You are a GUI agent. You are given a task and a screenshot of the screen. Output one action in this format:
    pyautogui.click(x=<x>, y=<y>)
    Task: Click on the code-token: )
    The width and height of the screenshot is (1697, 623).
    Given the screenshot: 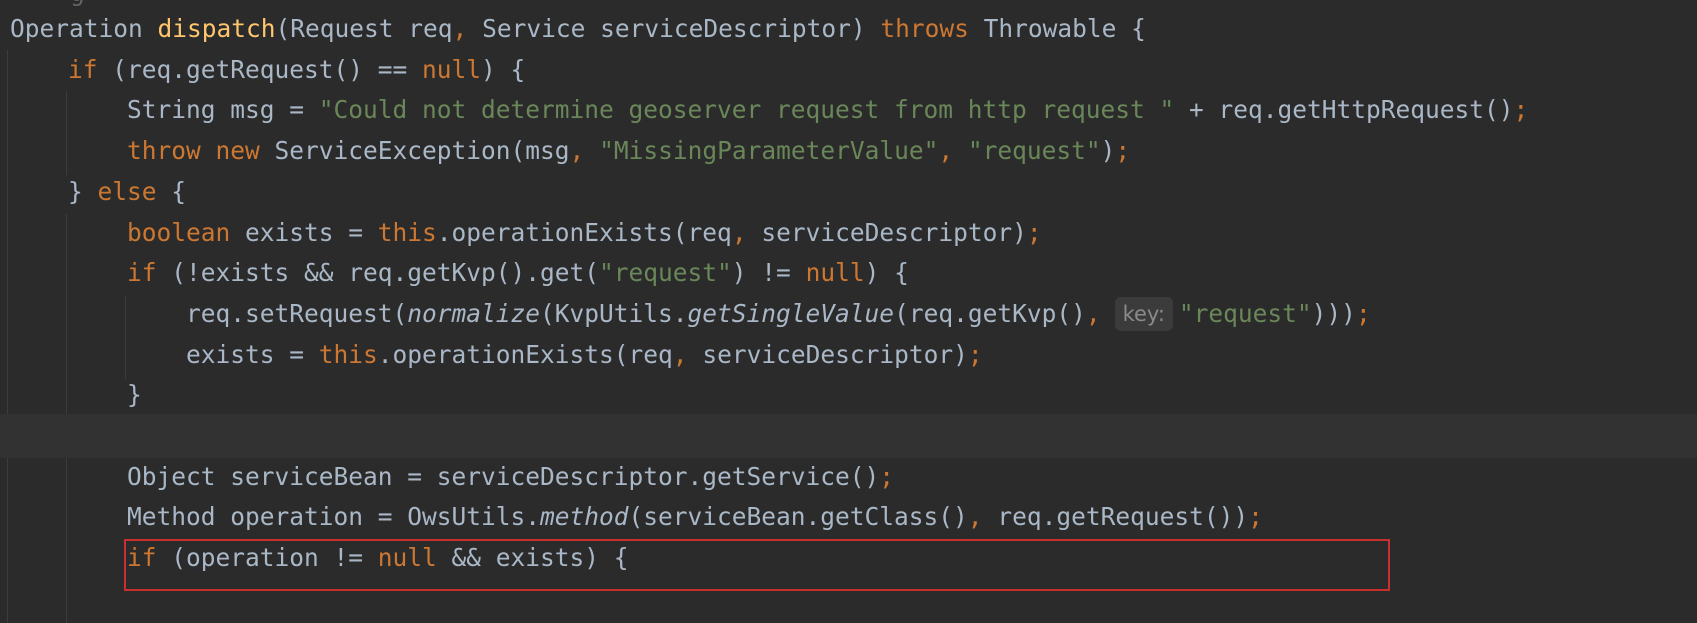 What is the action you would take?
    pyautogui.click(x=1108, y=151)
    